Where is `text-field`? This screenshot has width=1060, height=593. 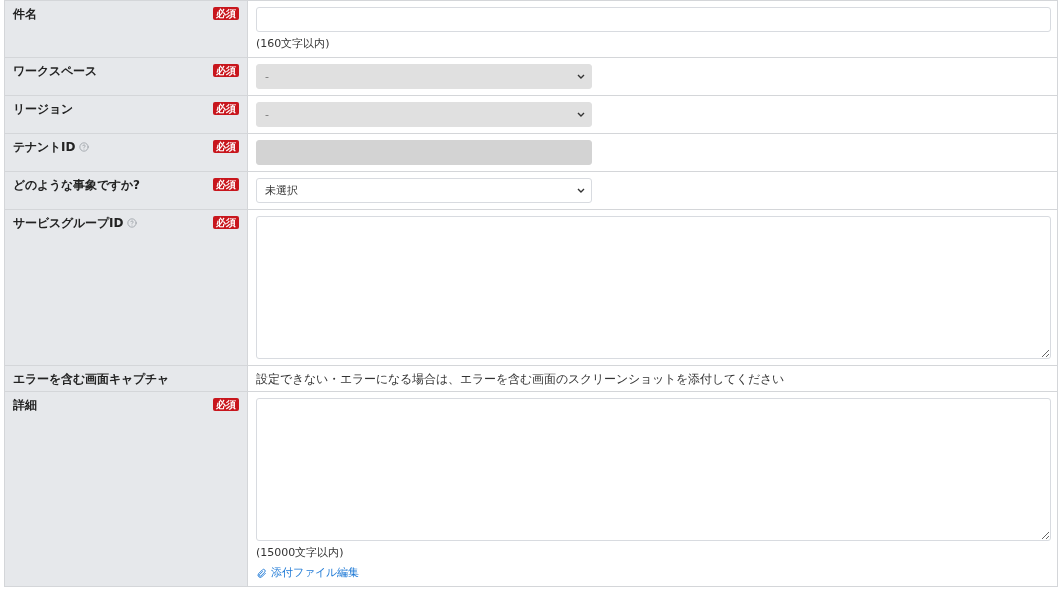 text-field is located at coordinates (653, 19).